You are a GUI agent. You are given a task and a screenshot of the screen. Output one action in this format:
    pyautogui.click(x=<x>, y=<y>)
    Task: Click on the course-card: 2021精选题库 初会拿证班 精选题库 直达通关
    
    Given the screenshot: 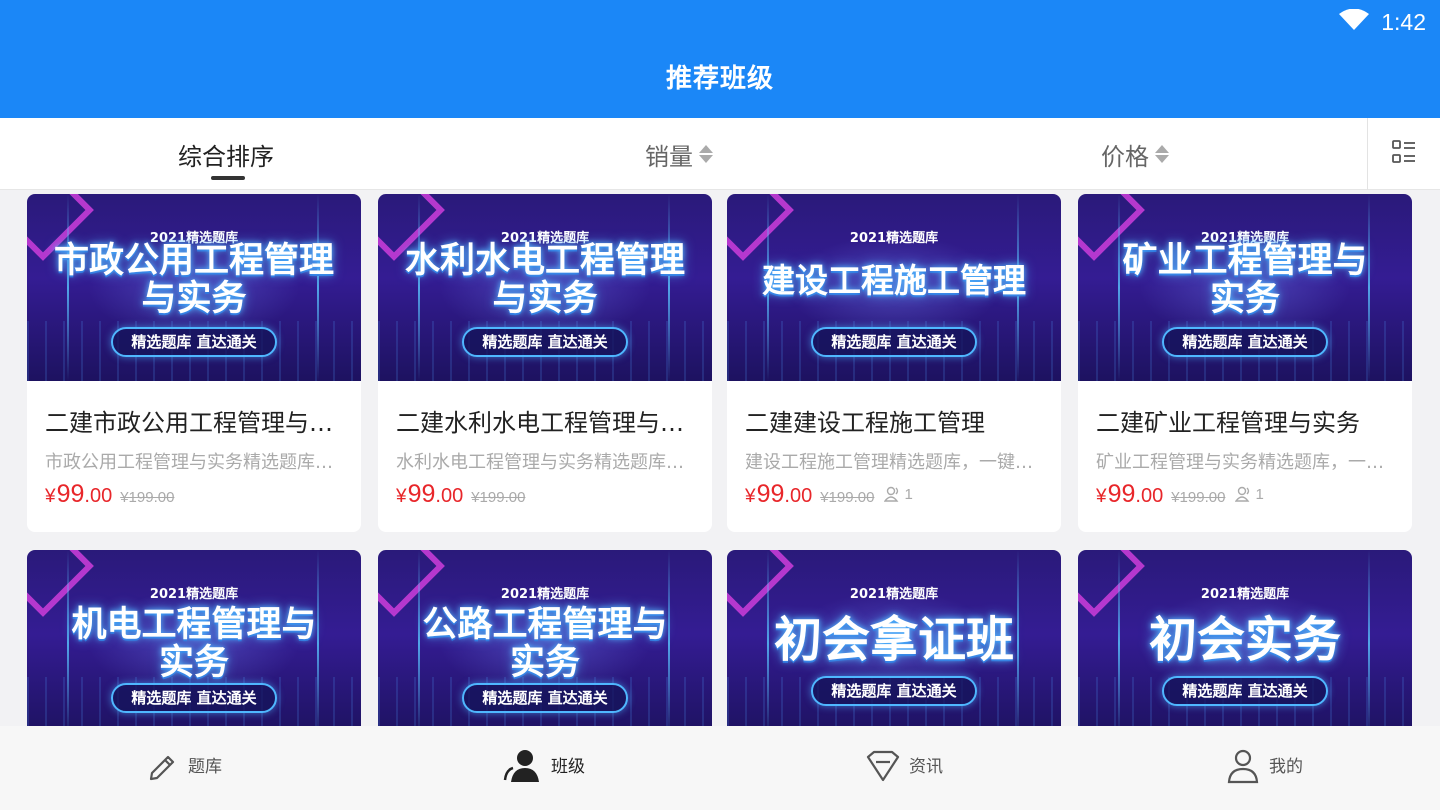 What is the action you would take?
    pyautogui.click(x=894, y=638)
    